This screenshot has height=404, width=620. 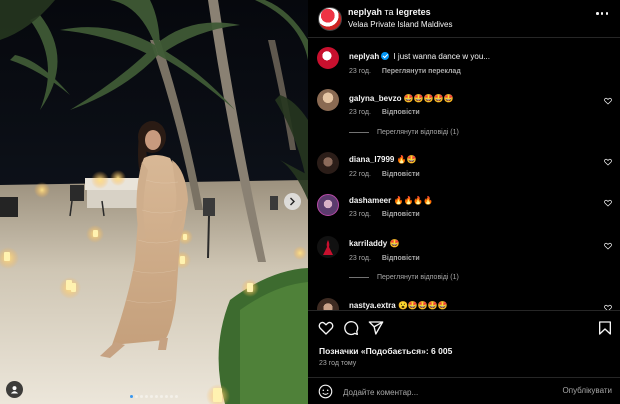 What do you see at coordinates (330, 19) in the screenshot?
I see `author-avatar` at bounding box center [330, 19].